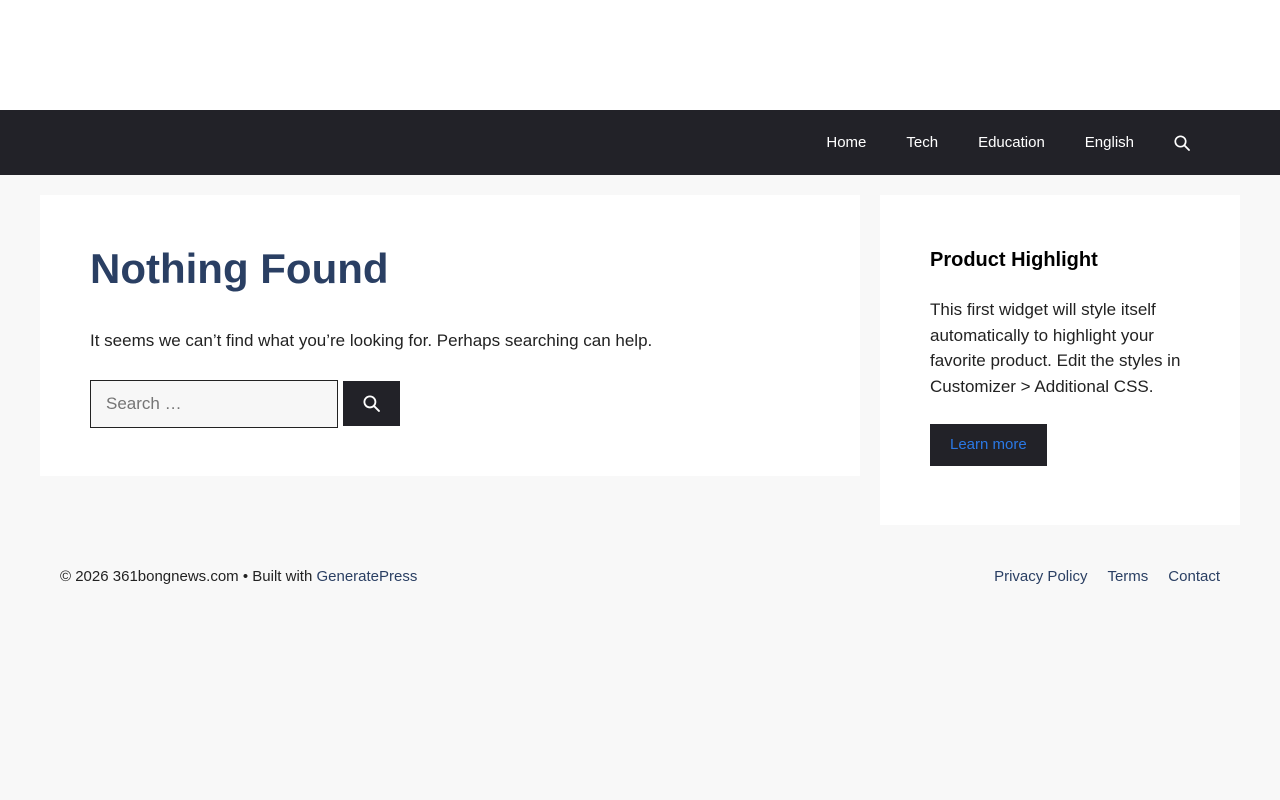 The height and width of the screenshot is (800, 1280). What do you see at coordinates (149, 576) in the screenshot?
I see `copyright-text: © 2026 361bongnews.com` at bounding box center [149, 576].